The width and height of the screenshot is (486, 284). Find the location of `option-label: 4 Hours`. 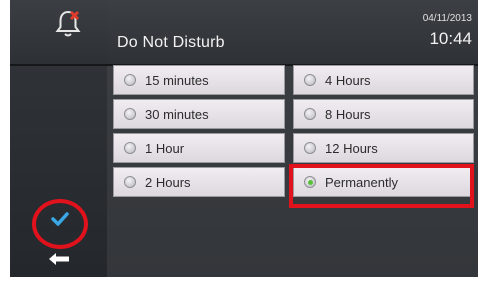

option-label: 4 Hours is located at coordinates (348, 80).